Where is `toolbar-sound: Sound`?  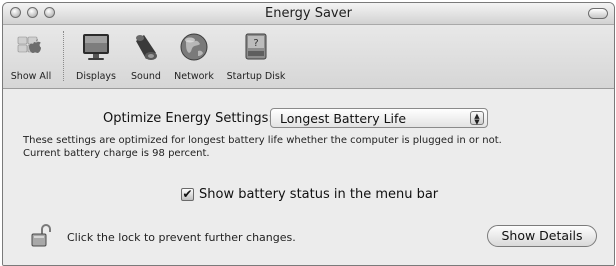 toolbar-sound: Sound is located at coordinates (146, 56).